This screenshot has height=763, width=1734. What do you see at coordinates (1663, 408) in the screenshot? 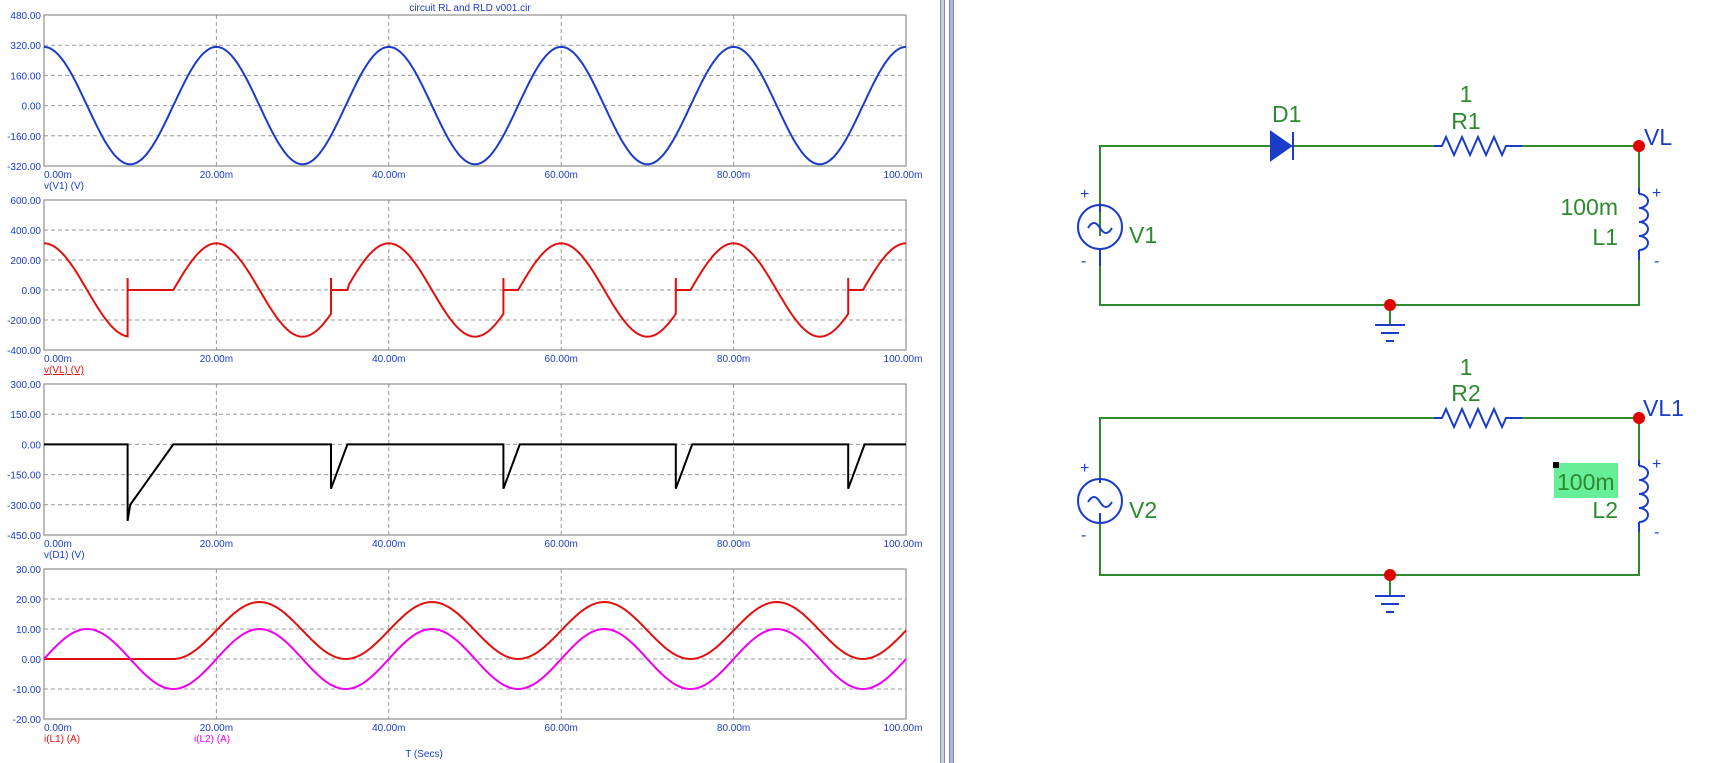
I see `node-label-vl1: VL1` at bounding box center [1663, 408].